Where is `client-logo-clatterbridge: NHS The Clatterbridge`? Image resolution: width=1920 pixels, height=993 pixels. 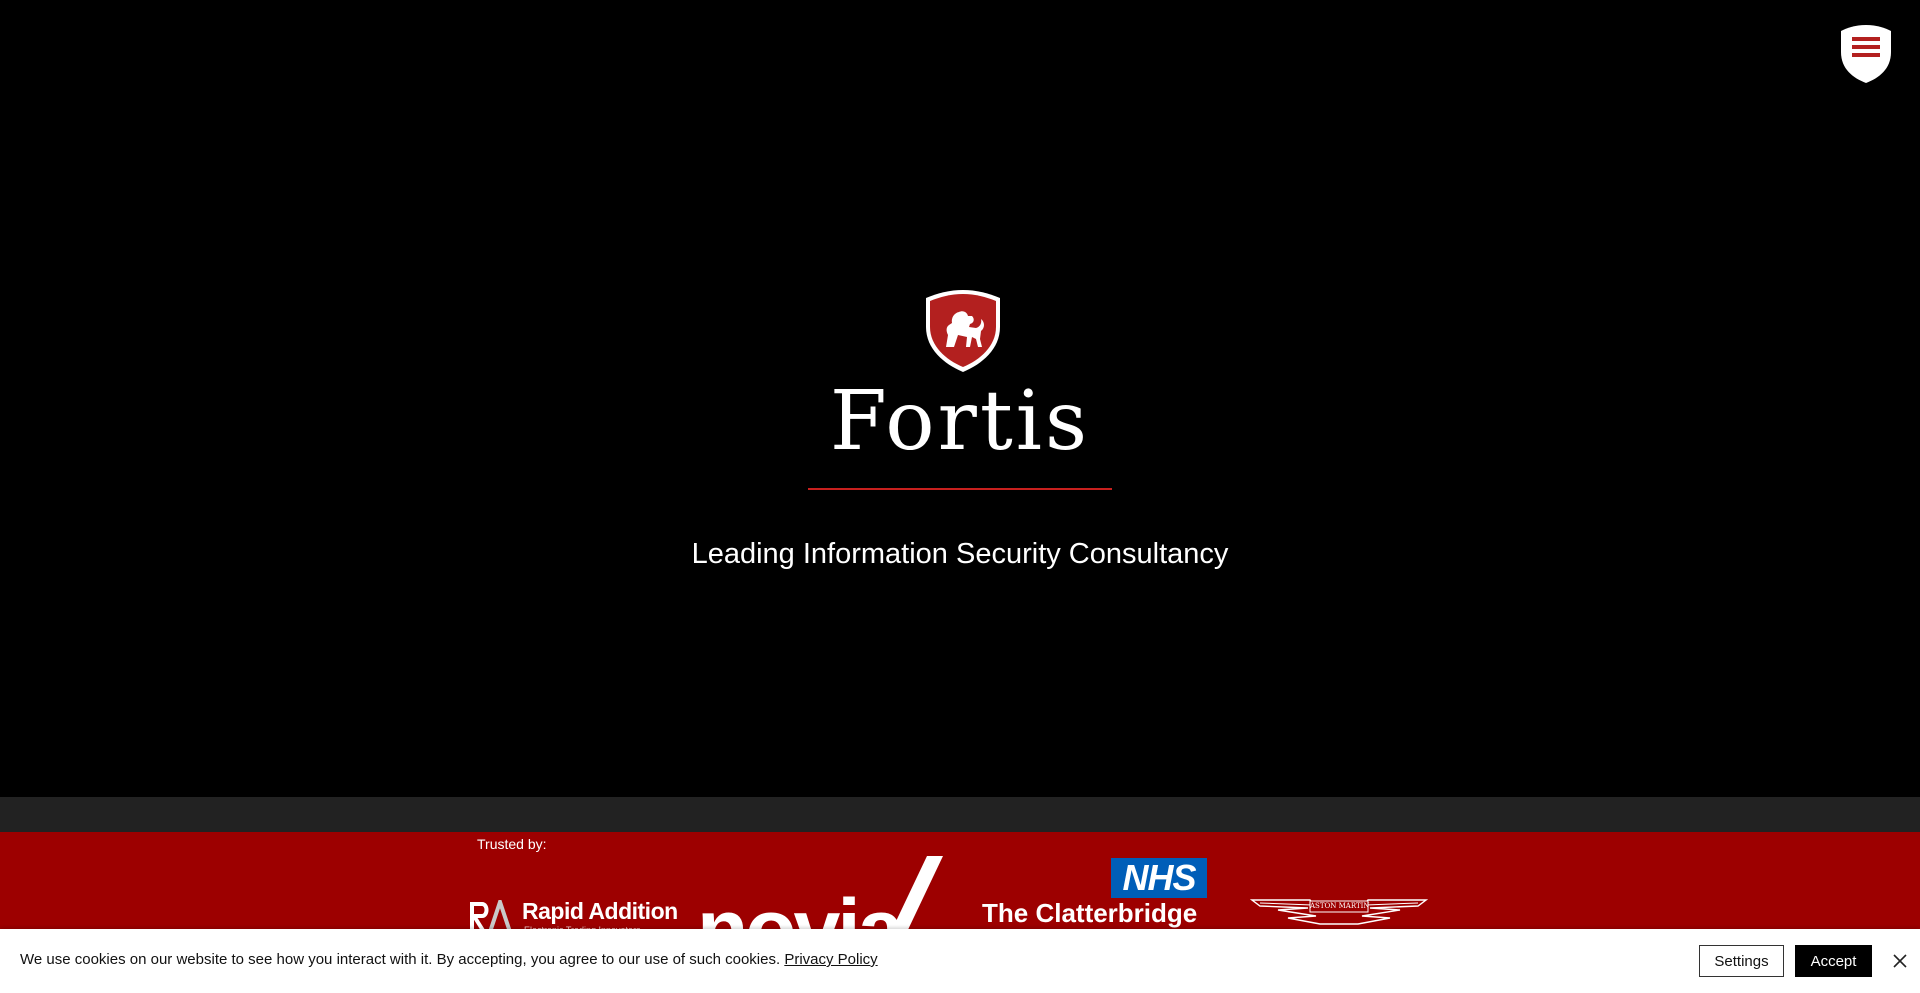
client-logo-clatterbridge: NHS The Clatterbridge is located at coordinates (1096, 898).